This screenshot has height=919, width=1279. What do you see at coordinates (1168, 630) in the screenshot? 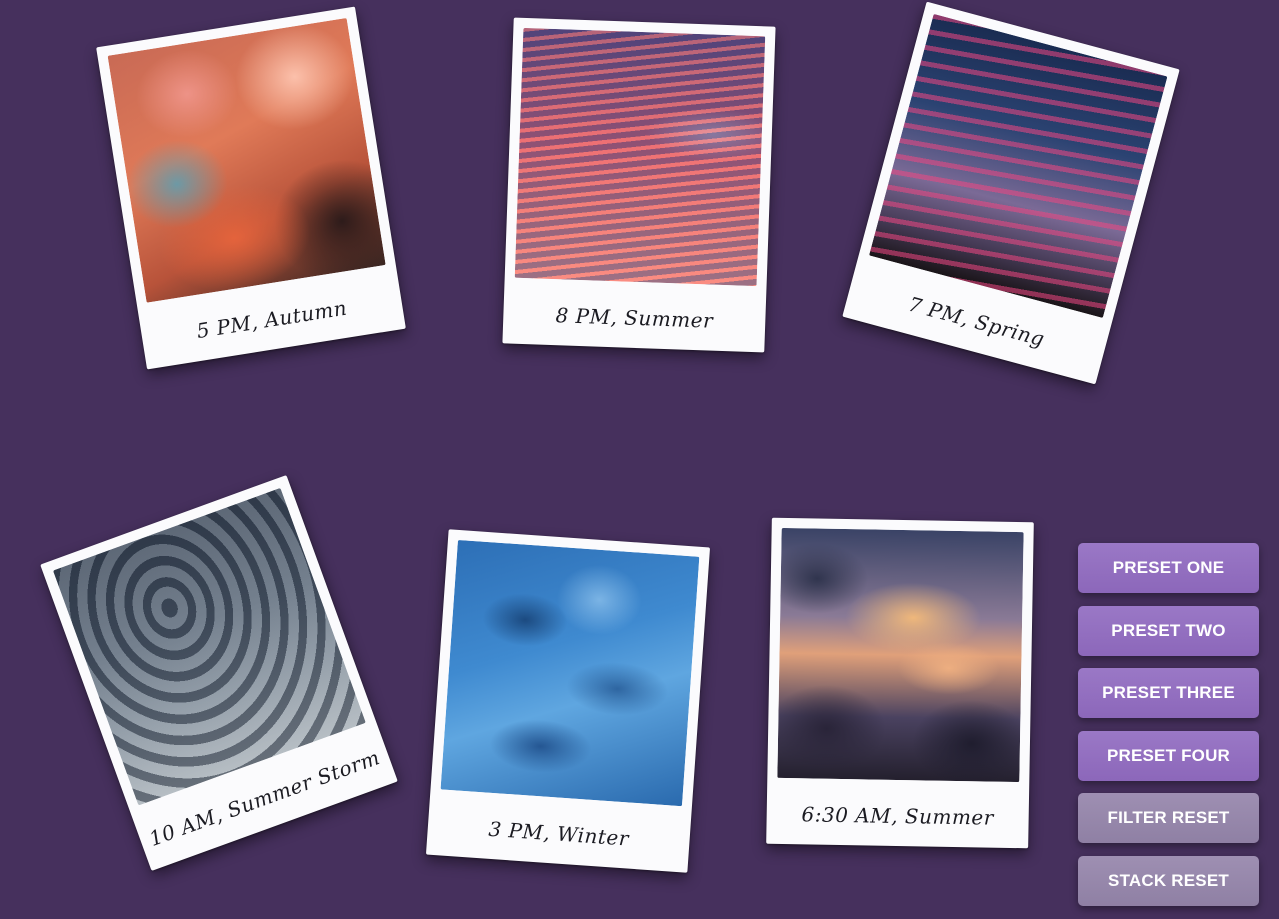
I see `preset-two-button: PRESET TWO` at bounding box center [1168, 630].